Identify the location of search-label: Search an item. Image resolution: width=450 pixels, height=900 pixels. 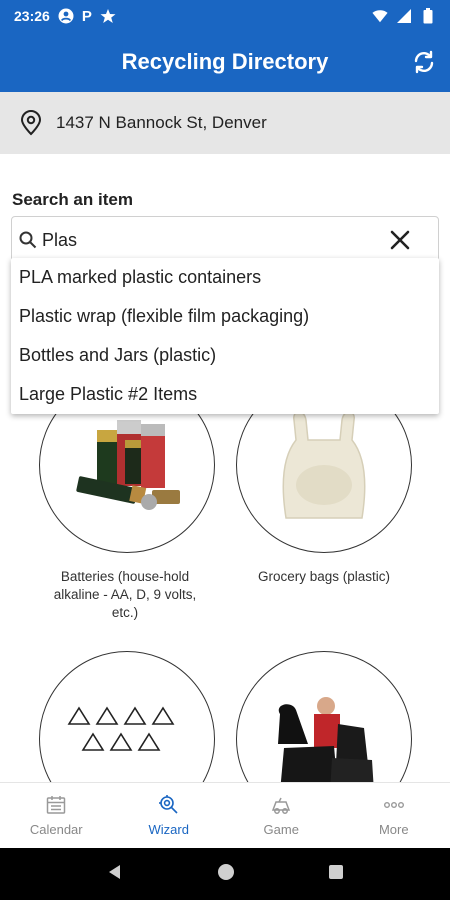
(72, 199).